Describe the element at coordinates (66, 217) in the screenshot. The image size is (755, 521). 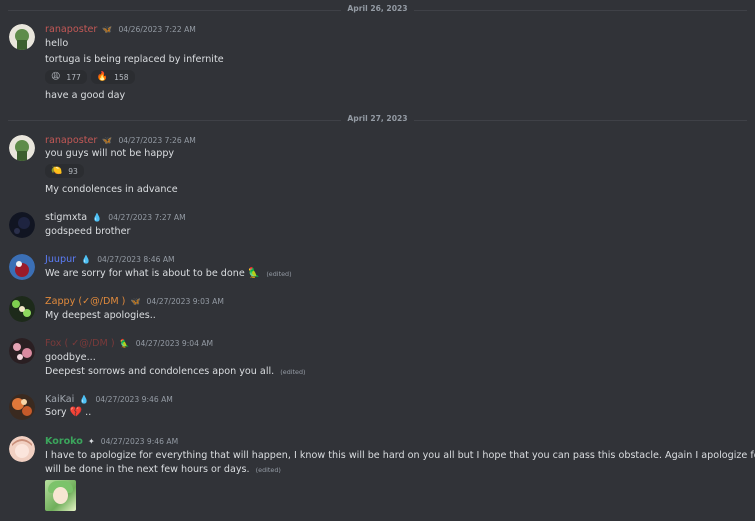
I see `username: stigmxta` at that location.